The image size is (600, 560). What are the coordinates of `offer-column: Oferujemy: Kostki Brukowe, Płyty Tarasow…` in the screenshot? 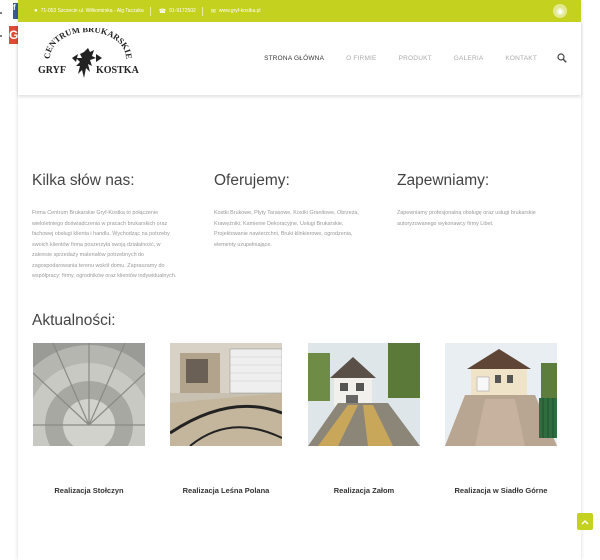 It's located at (289, 211).